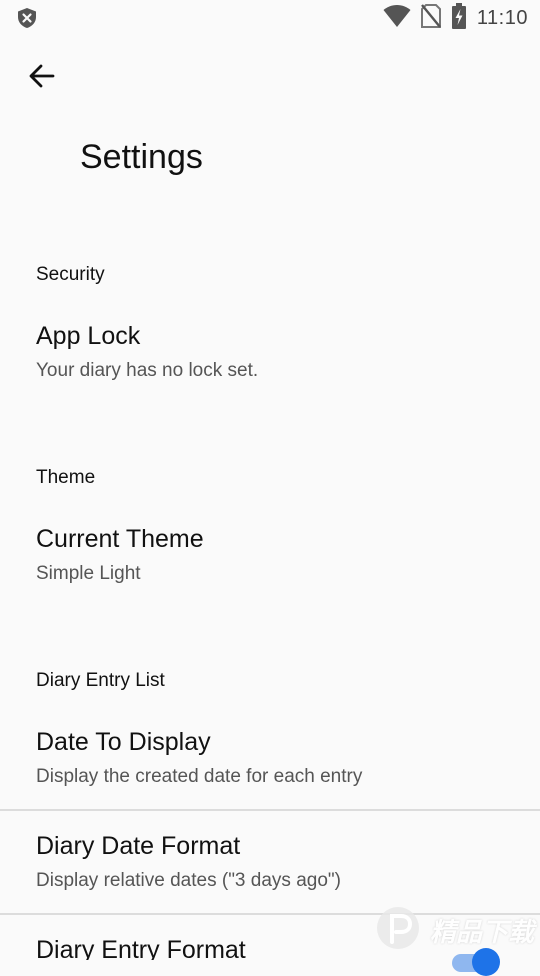  Describe the element at coordinates (88, 336) in the screenshot. I see `pref-title: App Lock` at that location.